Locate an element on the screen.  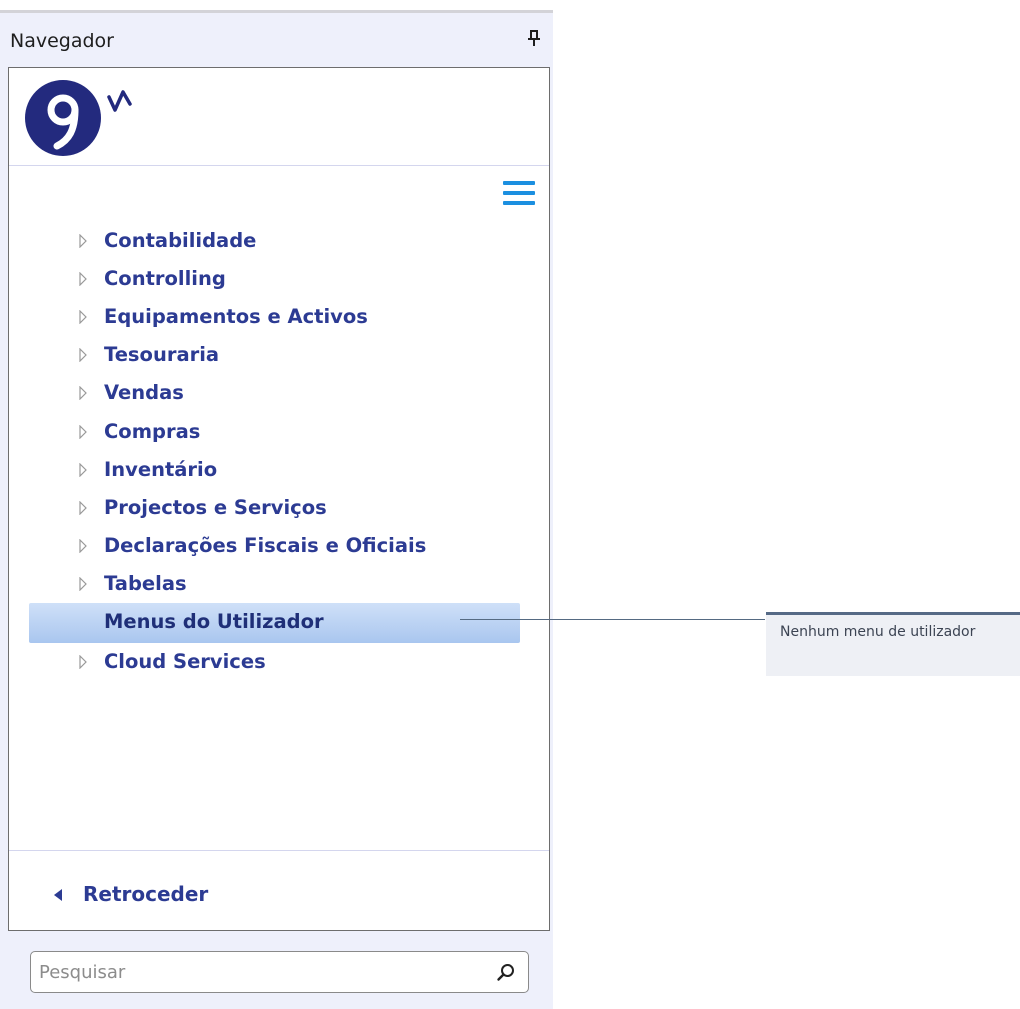
menu-item-tabelas: Tabelas is located at coordinates (274, 584).